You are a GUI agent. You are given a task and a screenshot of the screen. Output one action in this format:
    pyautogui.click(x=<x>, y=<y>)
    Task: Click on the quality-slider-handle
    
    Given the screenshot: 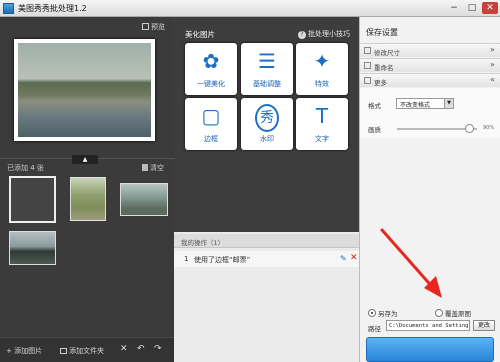 What is the action you would take?
    pyautogui.click(x=469, y=128)
    